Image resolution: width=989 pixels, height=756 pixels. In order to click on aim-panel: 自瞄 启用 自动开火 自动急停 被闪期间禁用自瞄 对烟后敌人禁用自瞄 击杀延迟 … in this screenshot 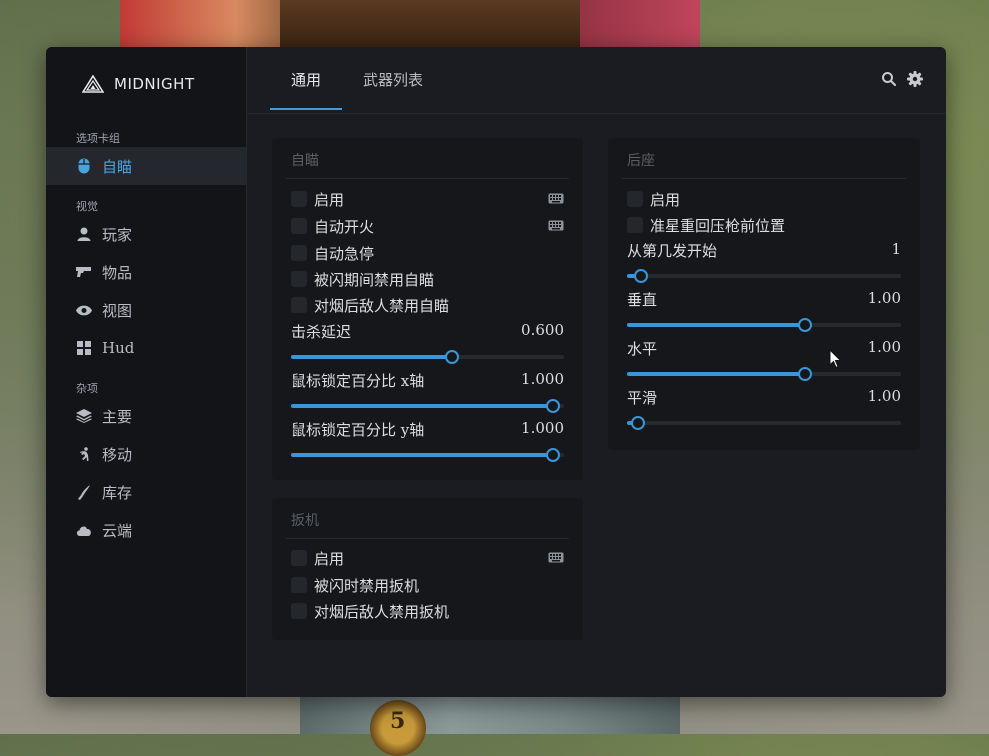, I will do `click(427, 309)`.